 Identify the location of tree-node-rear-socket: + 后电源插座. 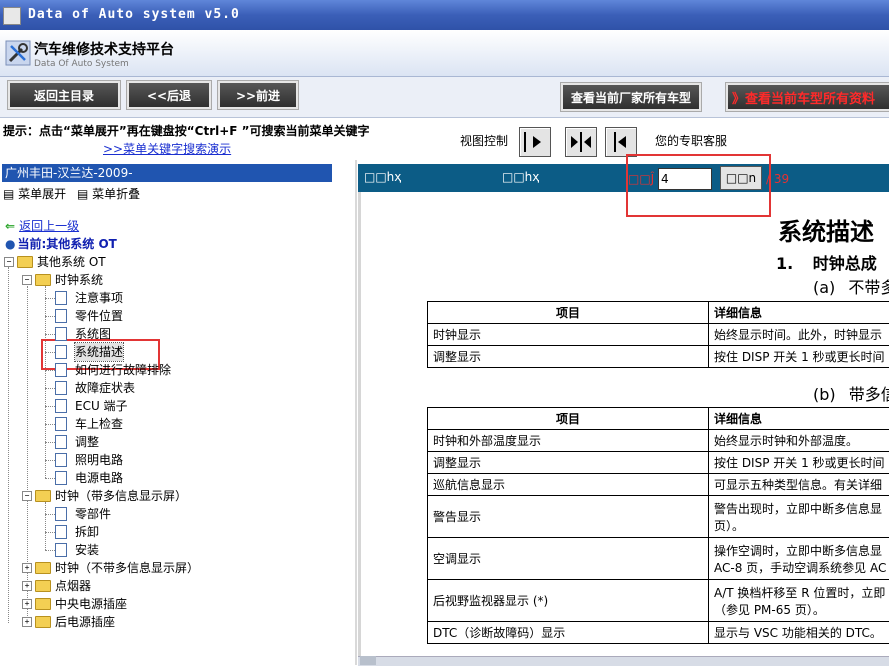
(68, 622).